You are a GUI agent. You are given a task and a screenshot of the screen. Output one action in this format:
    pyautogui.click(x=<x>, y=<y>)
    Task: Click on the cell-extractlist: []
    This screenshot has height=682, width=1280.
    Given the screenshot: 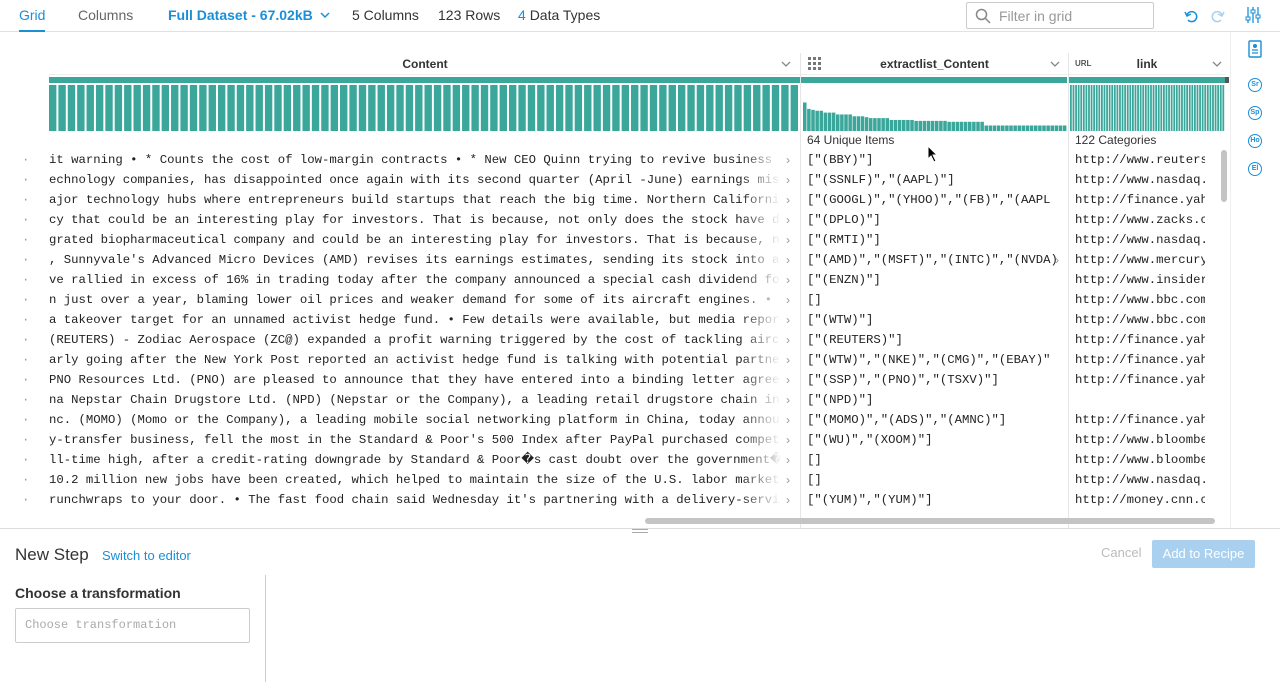 What is the action you would take?
    pyautogui.click(x=933, y=300)
    